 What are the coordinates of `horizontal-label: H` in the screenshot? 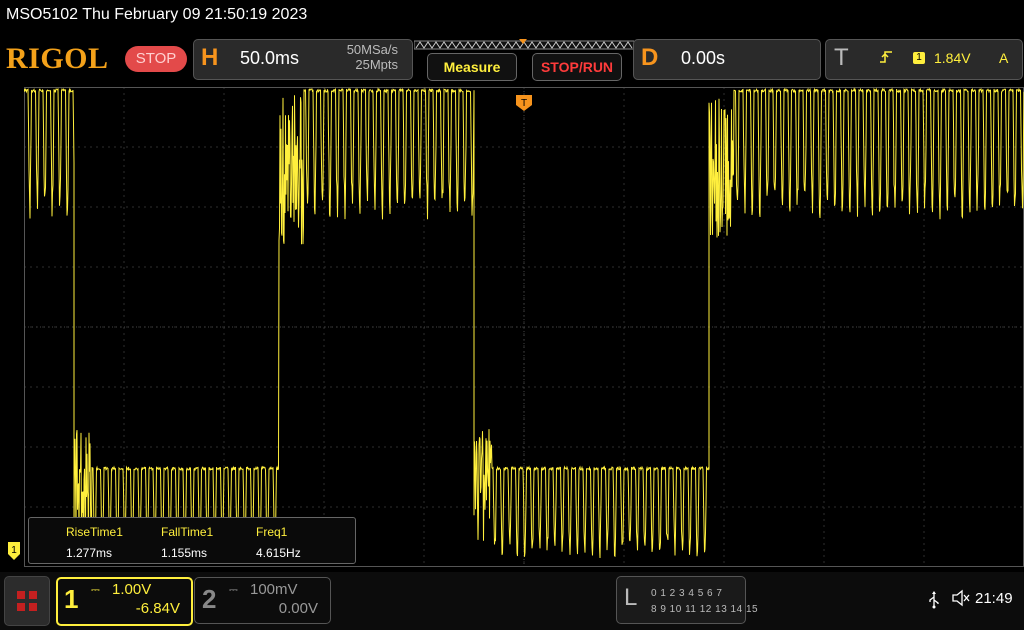 It's located at (209, 58).